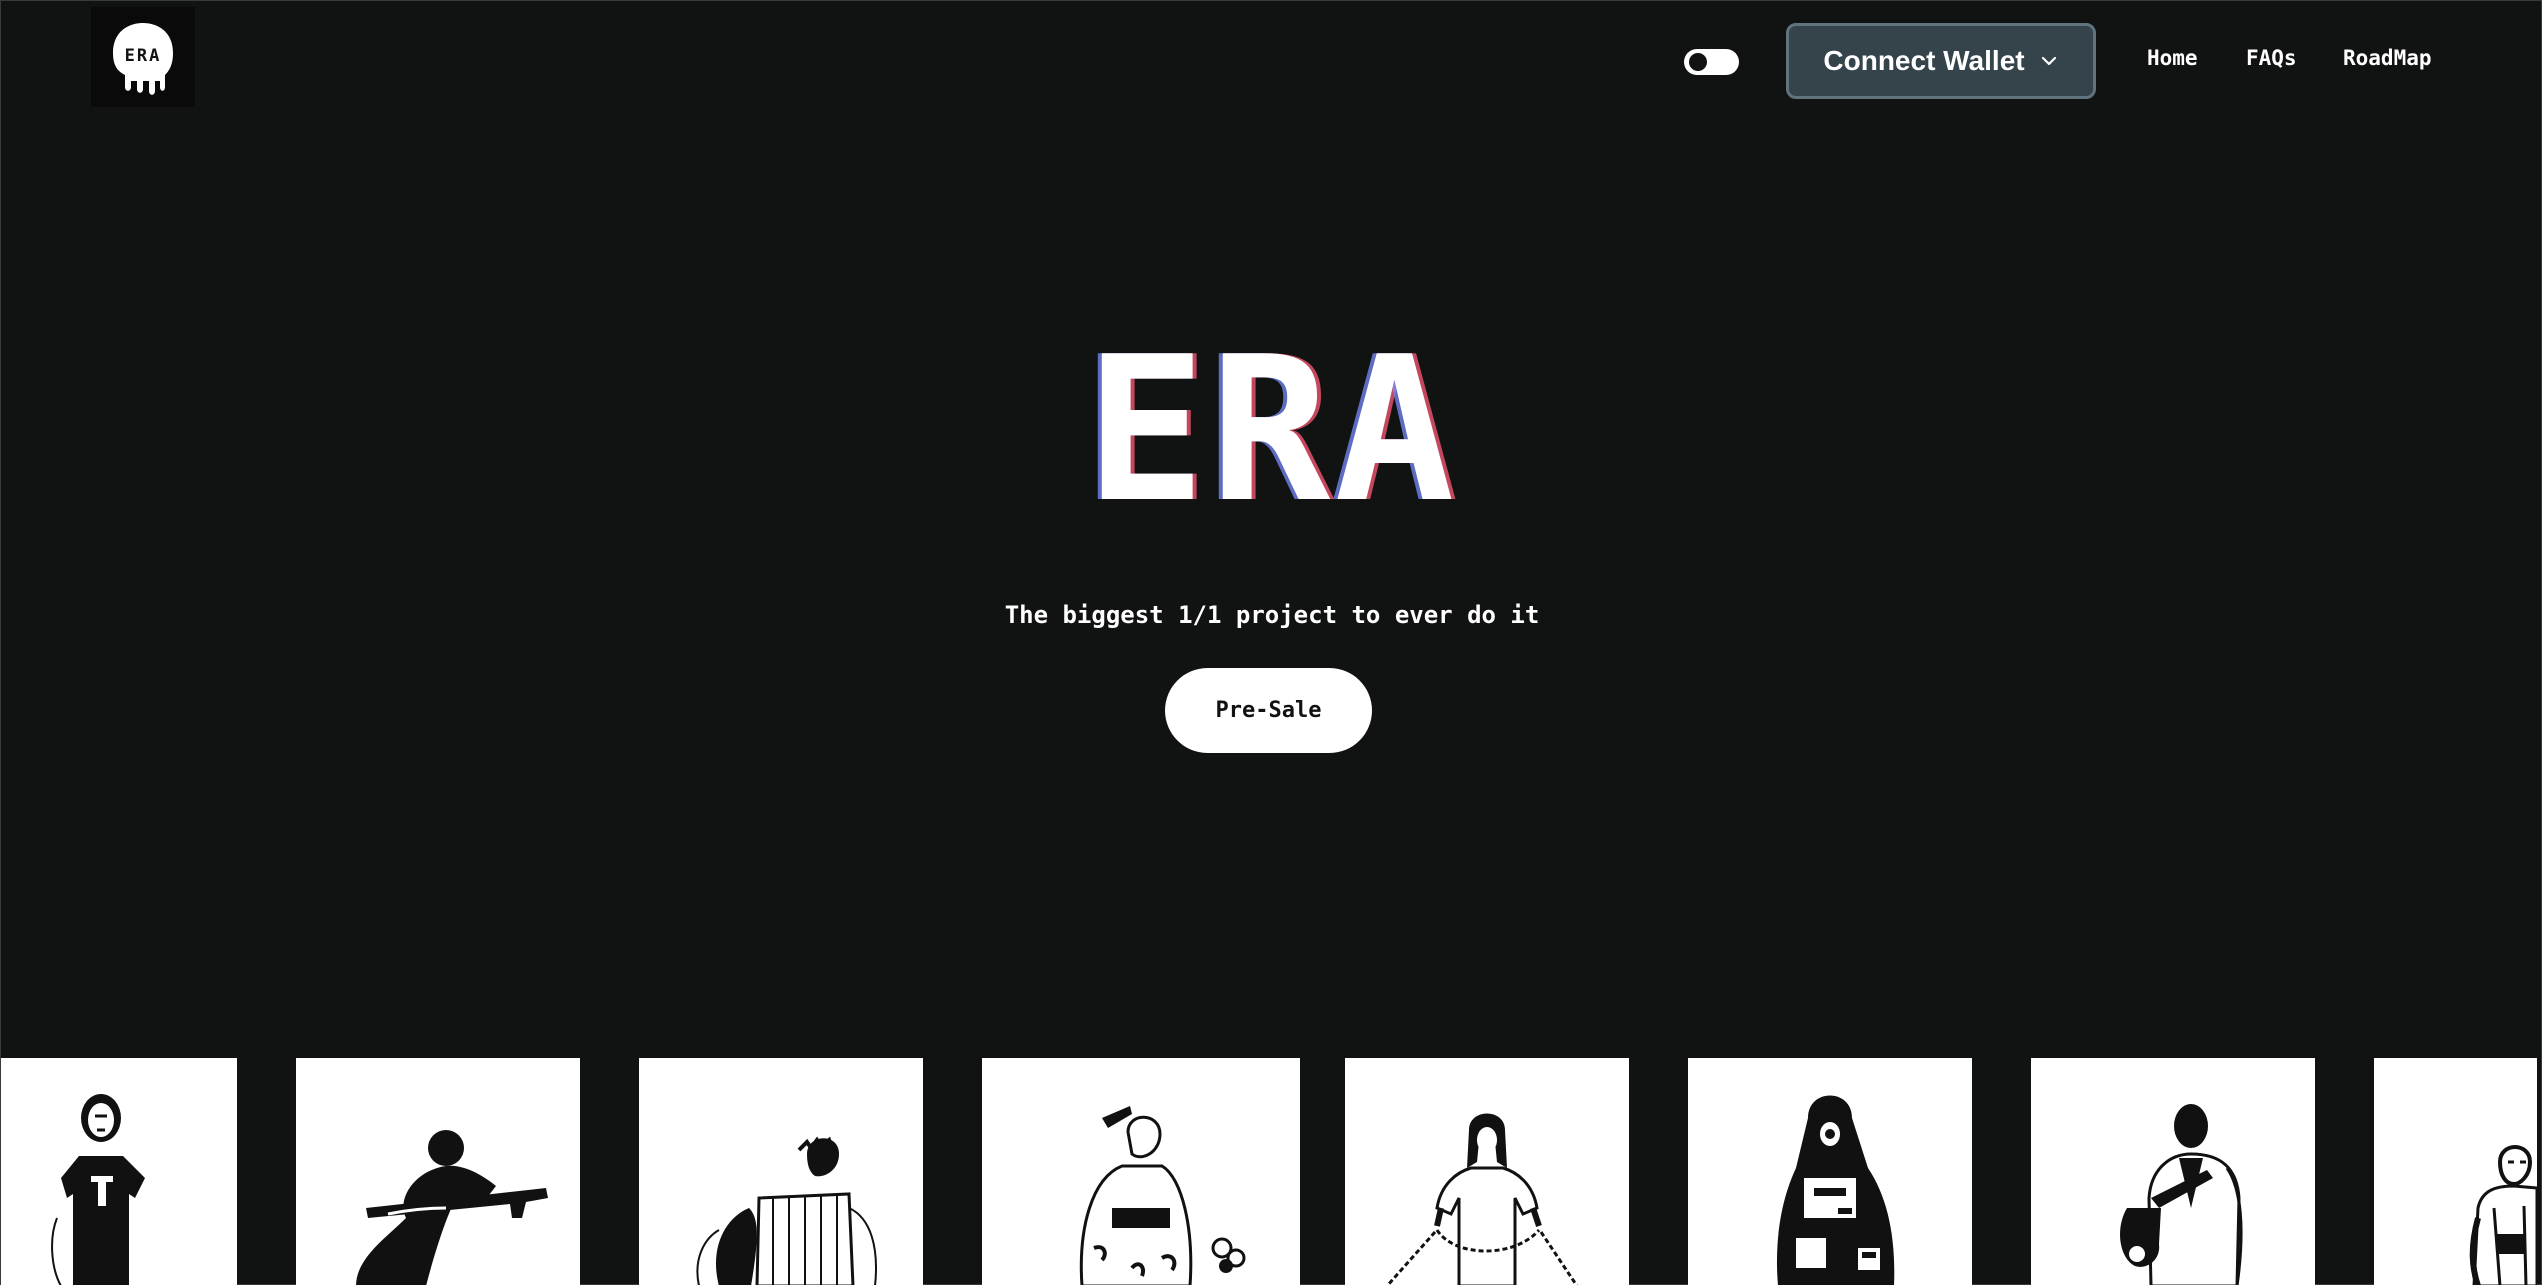 This screenshot has width=2542, height=1285. Describe the element at coordinates (1272, 430) in the screenshot. I see `hero-title: ERA` at that location.